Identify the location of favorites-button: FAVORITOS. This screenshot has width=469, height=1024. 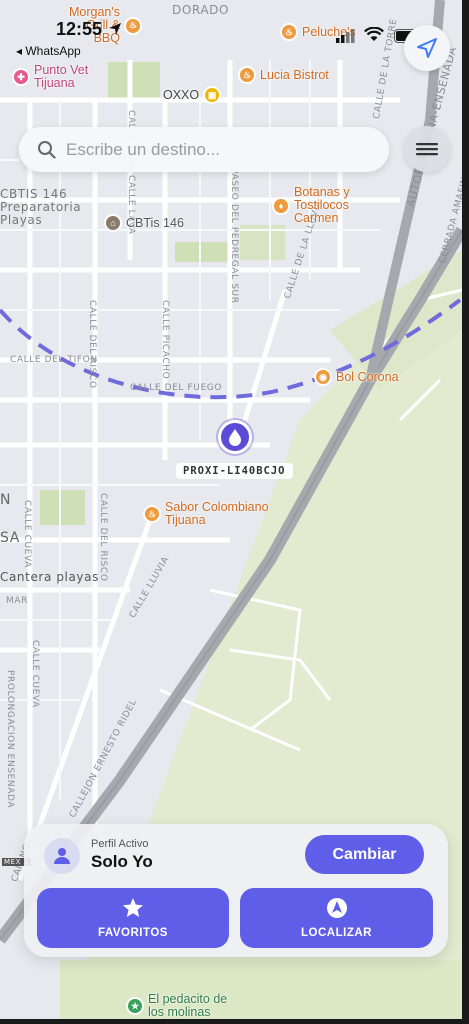
(133, 918).